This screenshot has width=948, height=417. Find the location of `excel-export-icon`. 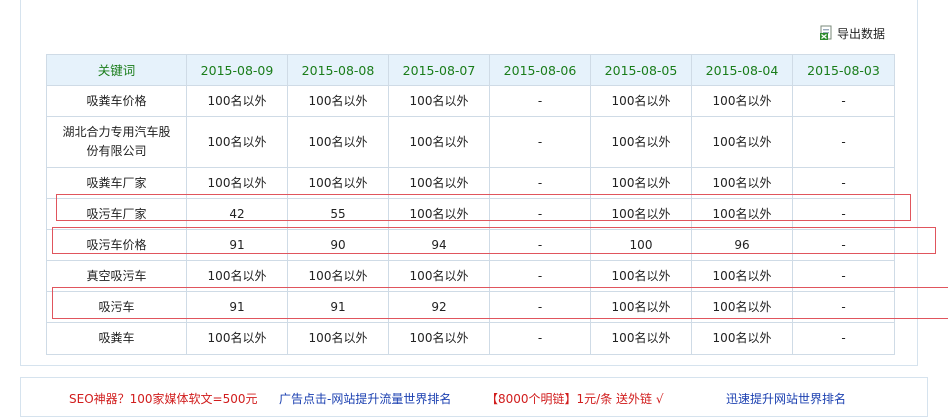

excel-export-icon is located at coordinates (827, 33).